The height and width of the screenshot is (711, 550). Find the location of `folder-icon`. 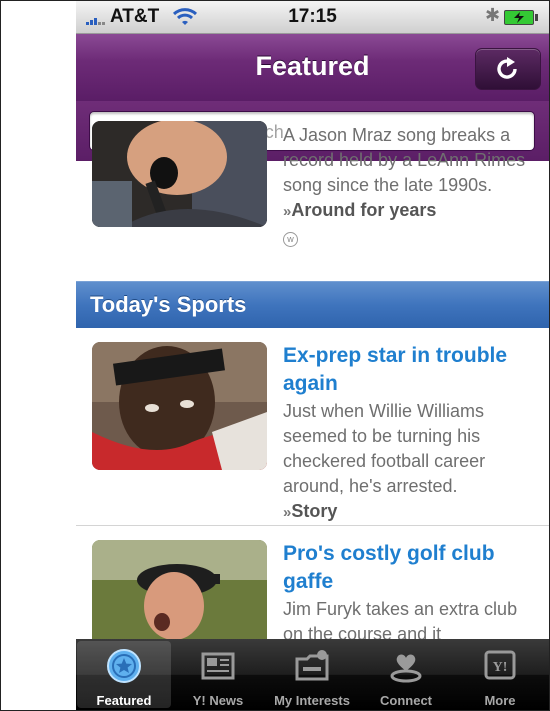

folder-icon is located at coordinates (312, 665).